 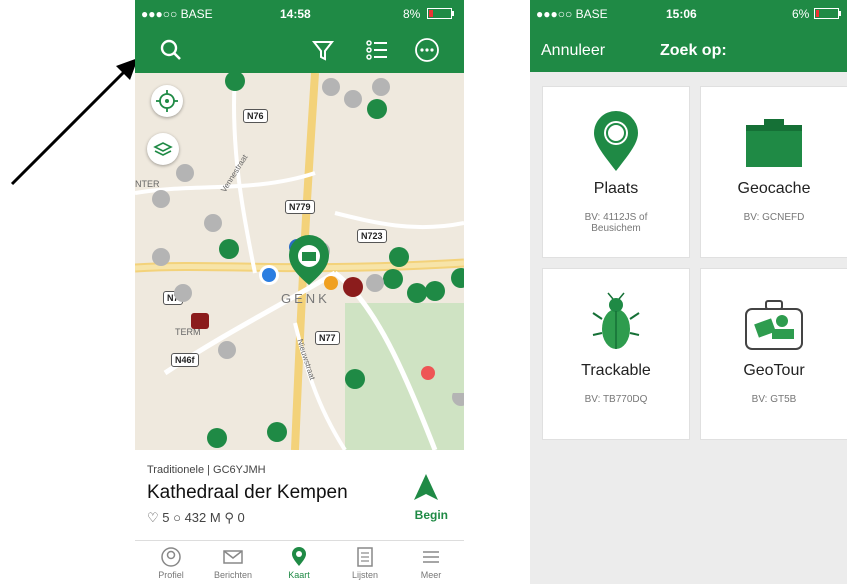 What do you see at coordinates (323, 50) in the screenshot?
I see `filter-icon` at bounding box center [323, 50].